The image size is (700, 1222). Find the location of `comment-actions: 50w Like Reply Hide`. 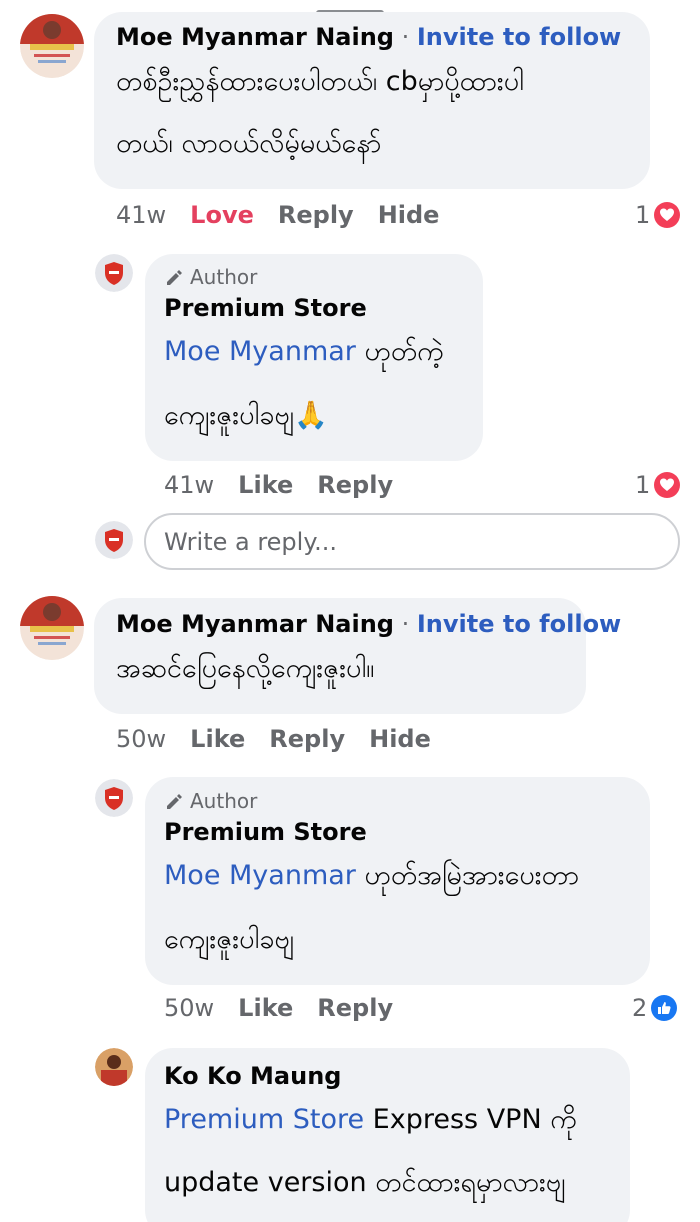

comment-actions: 50w Like Reply Hide is located at coordinates (285, 739).